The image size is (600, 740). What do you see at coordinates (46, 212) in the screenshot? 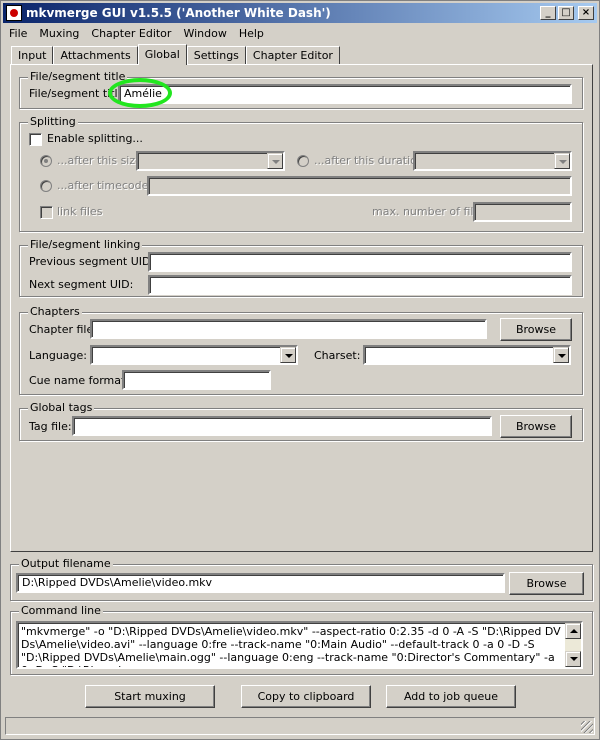
I see `link-files-checkbox` at bounding box center [46, 212].